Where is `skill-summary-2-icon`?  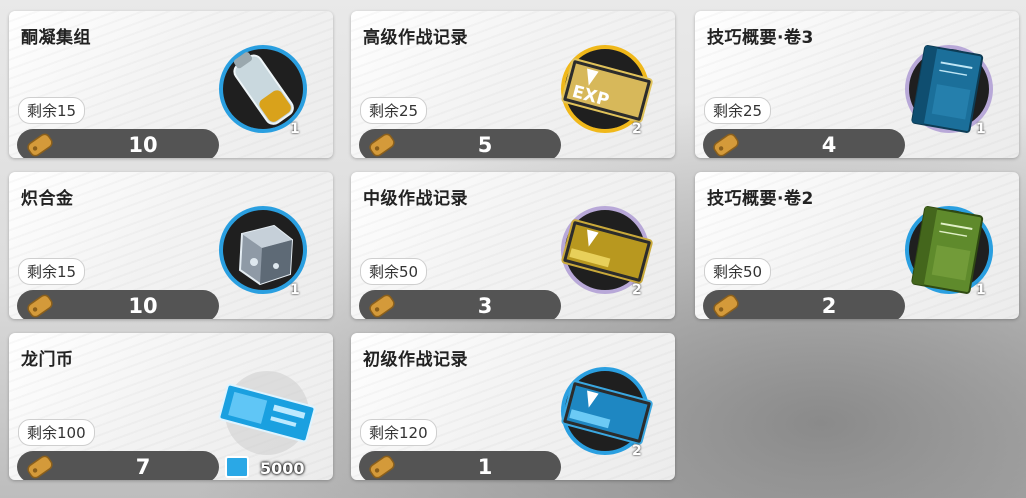 skill-summary-2-icon is located at coordinates (947, 250).